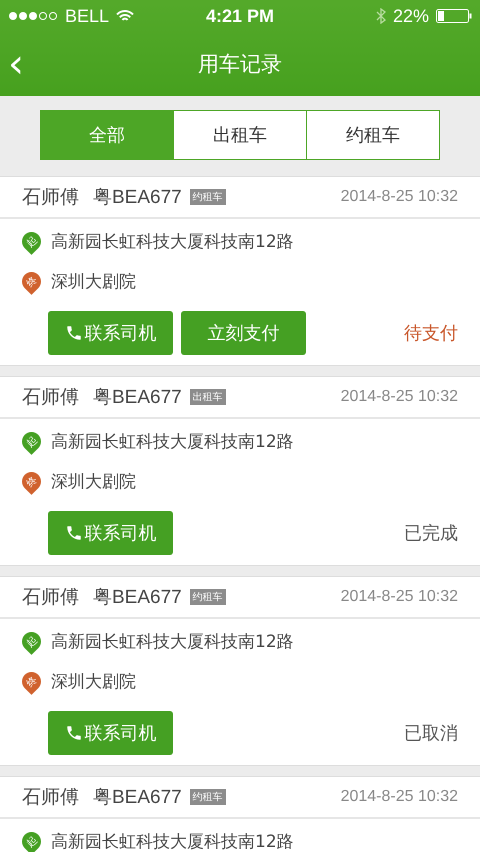 This screenshot has height=852, width=480. Describe the element at coordinates (410, 16) in the screenshot. I see `battery-percent: 22%` at that location.